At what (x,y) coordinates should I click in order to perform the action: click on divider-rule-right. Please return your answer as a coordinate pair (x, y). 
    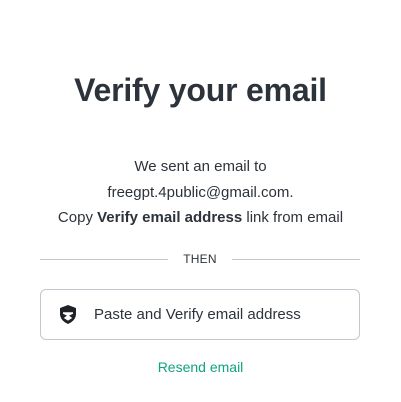
    Looking at the image, I should click on (295, 259).